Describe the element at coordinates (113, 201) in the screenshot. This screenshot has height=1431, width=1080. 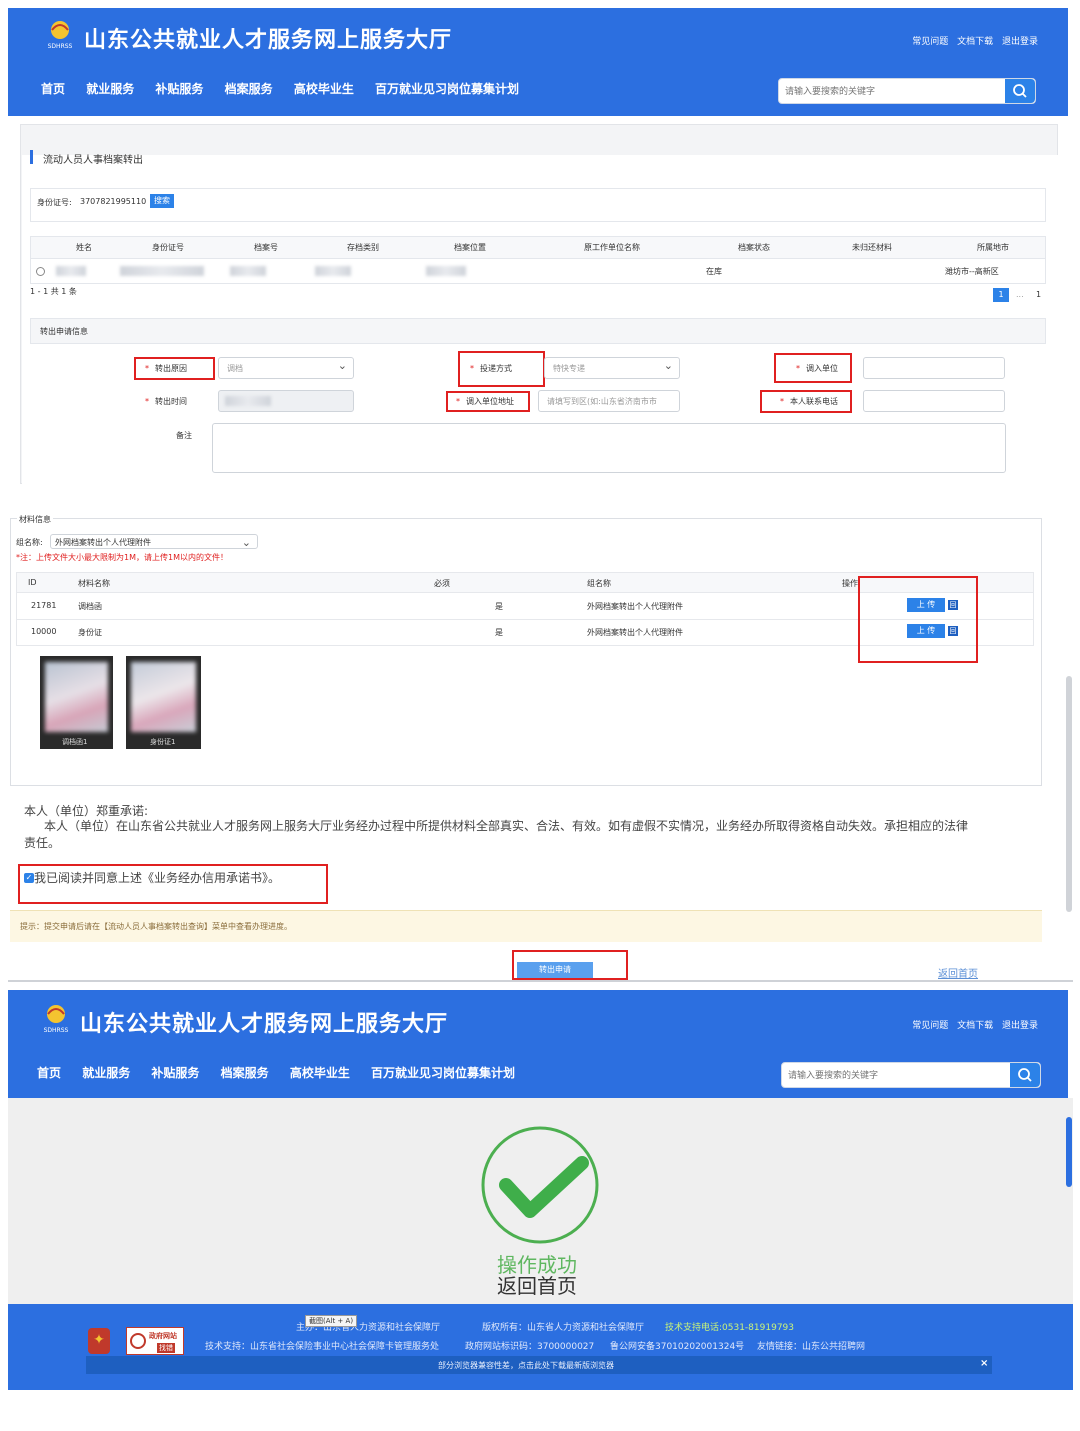
I see `id-value: 3707821995110` at that location.